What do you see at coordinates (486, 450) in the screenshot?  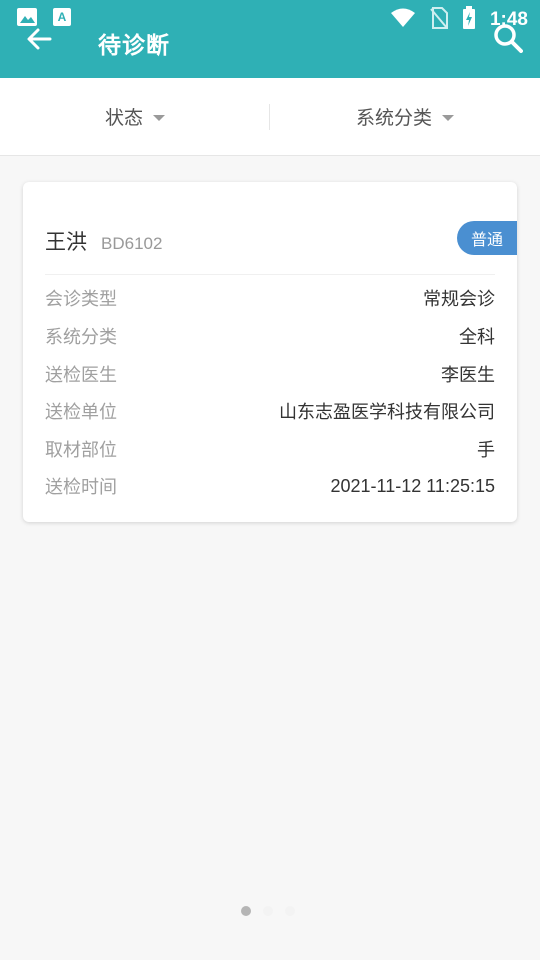 I see `row-value: 手` at bounding box center [486, 450].